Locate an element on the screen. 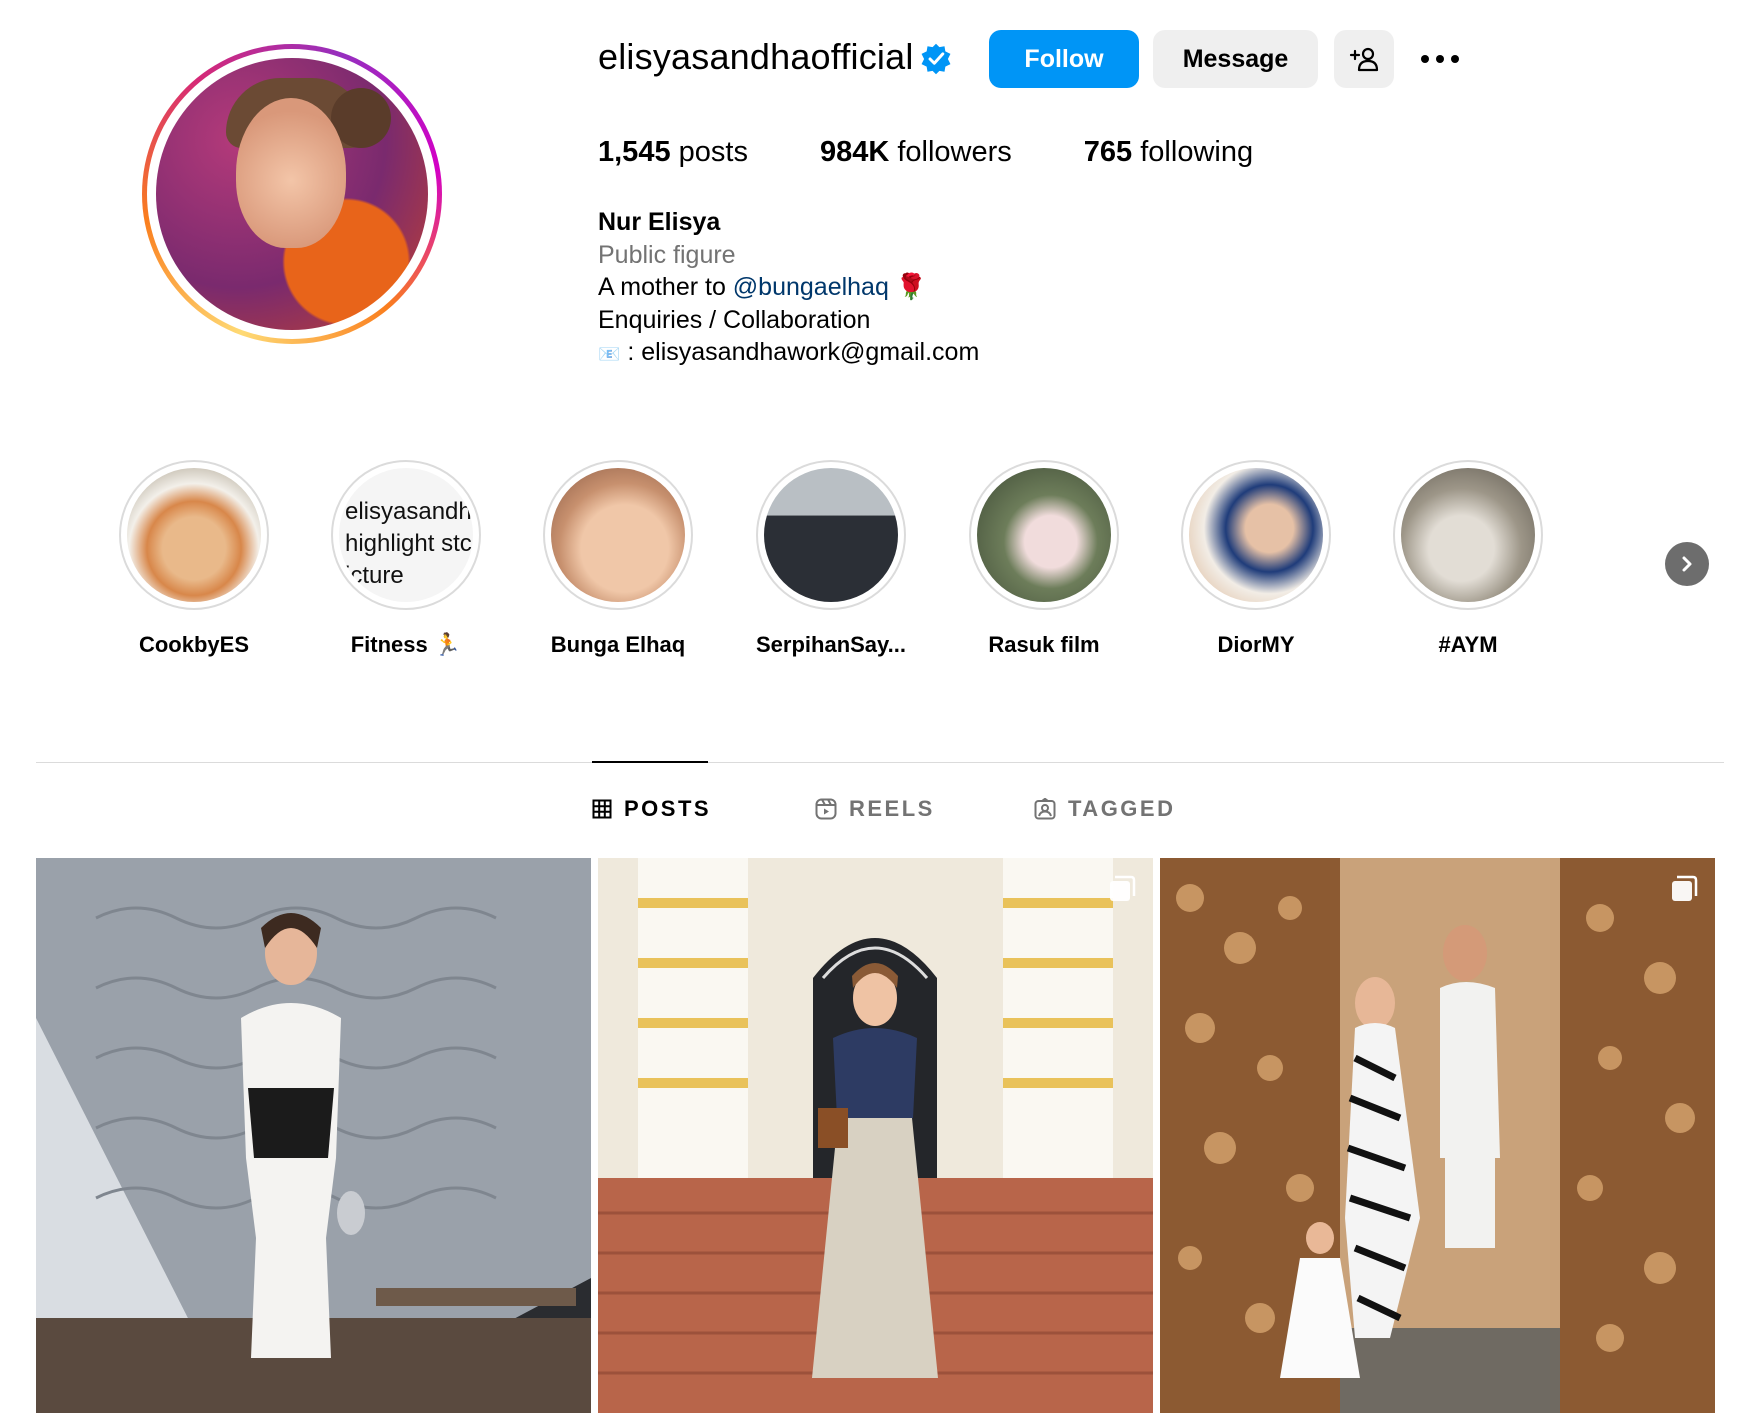  highlight-cover-broken: elisyasandh highlight stc icture is located at coordinates (406, 535).